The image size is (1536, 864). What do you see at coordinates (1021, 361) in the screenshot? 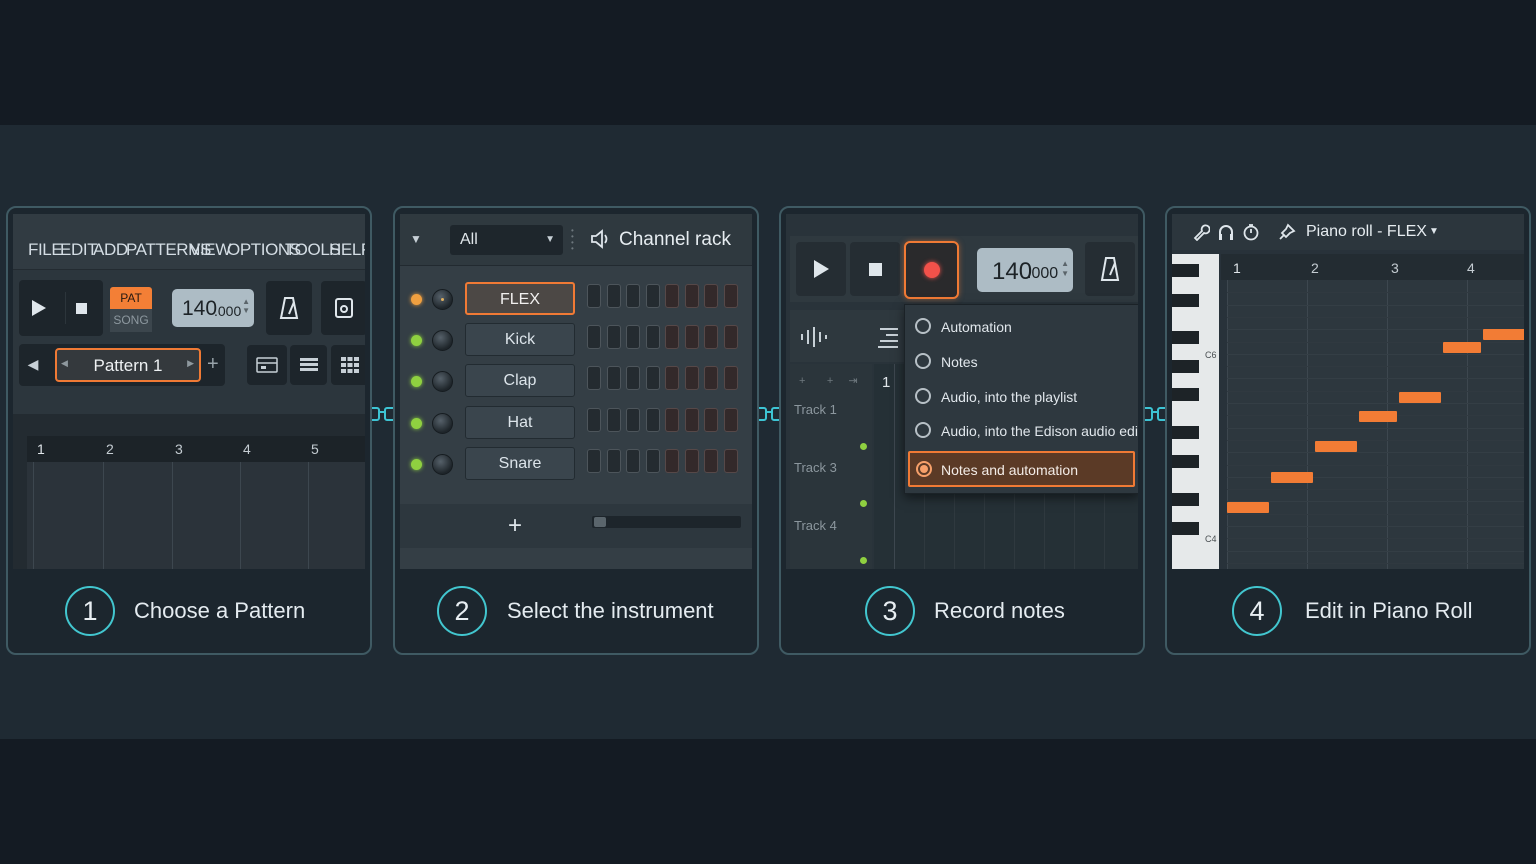
I see `option-notes: Notes` at bounding box center [1021, 361].